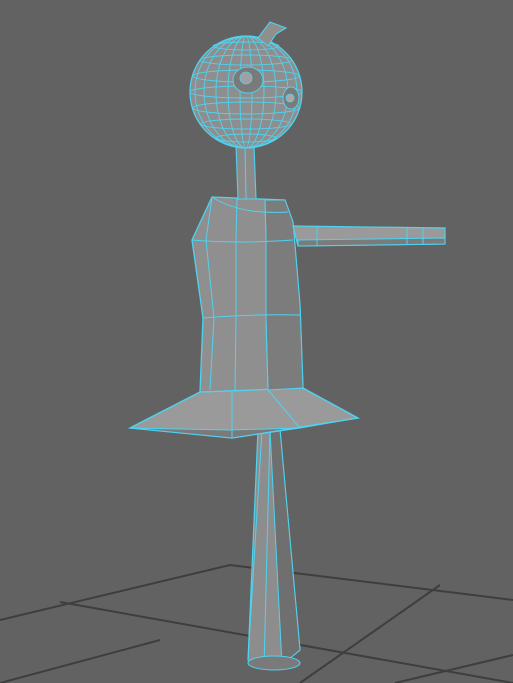 This screenshot has height=683, width=513. I want to click on torso-mesh, so click(247, 294).